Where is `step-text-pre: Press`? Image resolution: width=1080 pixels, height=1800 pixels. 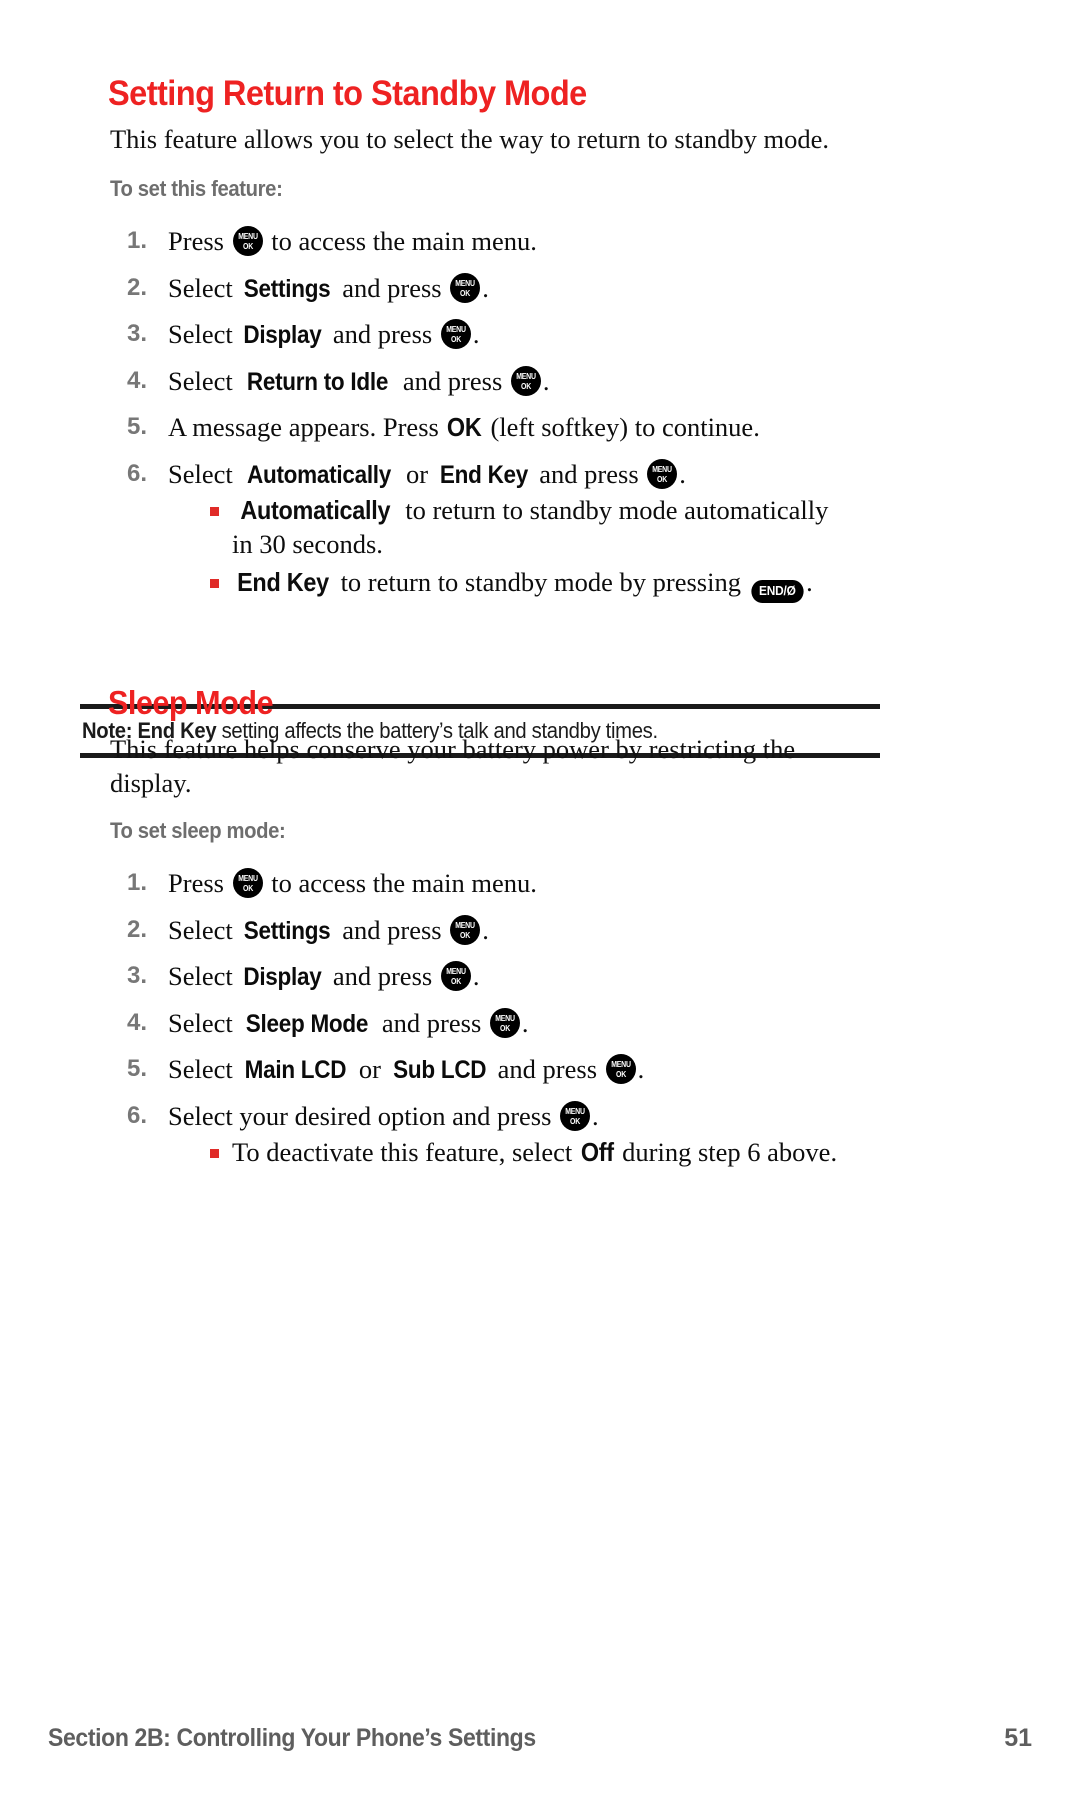 step-text-pre: Press is located at coordinates (199, 883).